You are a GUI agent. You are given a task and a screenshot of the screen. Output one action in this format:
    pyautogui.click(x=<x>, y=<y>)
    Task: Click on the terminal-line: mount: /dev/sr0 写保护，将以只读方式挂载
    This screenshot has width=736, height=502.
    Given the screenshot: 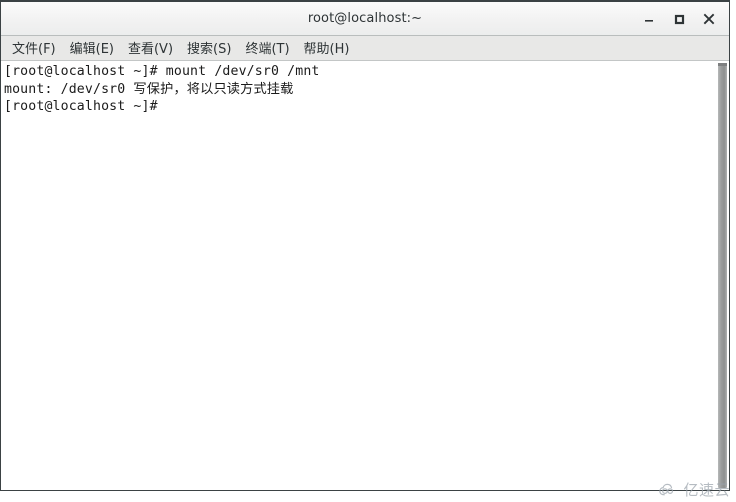 What is the action you would take?
    pyautogui.click(x=149, y=89)
    